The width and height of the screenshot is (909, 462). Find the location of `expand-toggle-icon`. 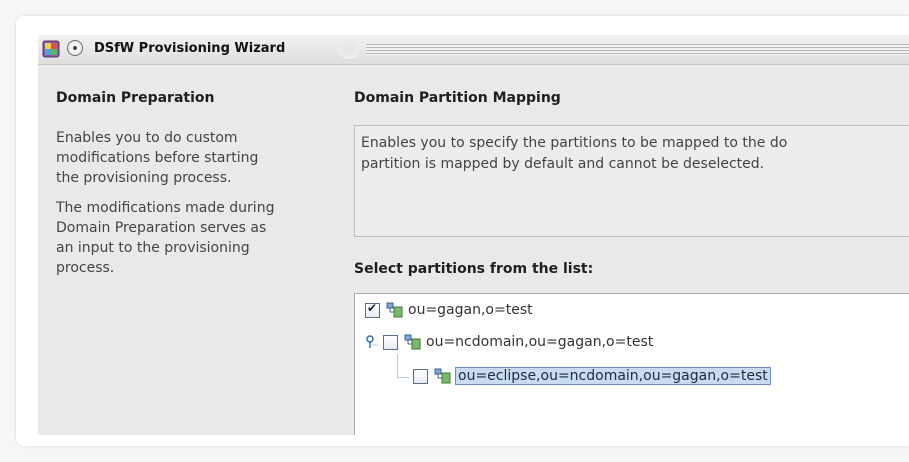

expand-toggle-icon is located at coordinates (372, 342).